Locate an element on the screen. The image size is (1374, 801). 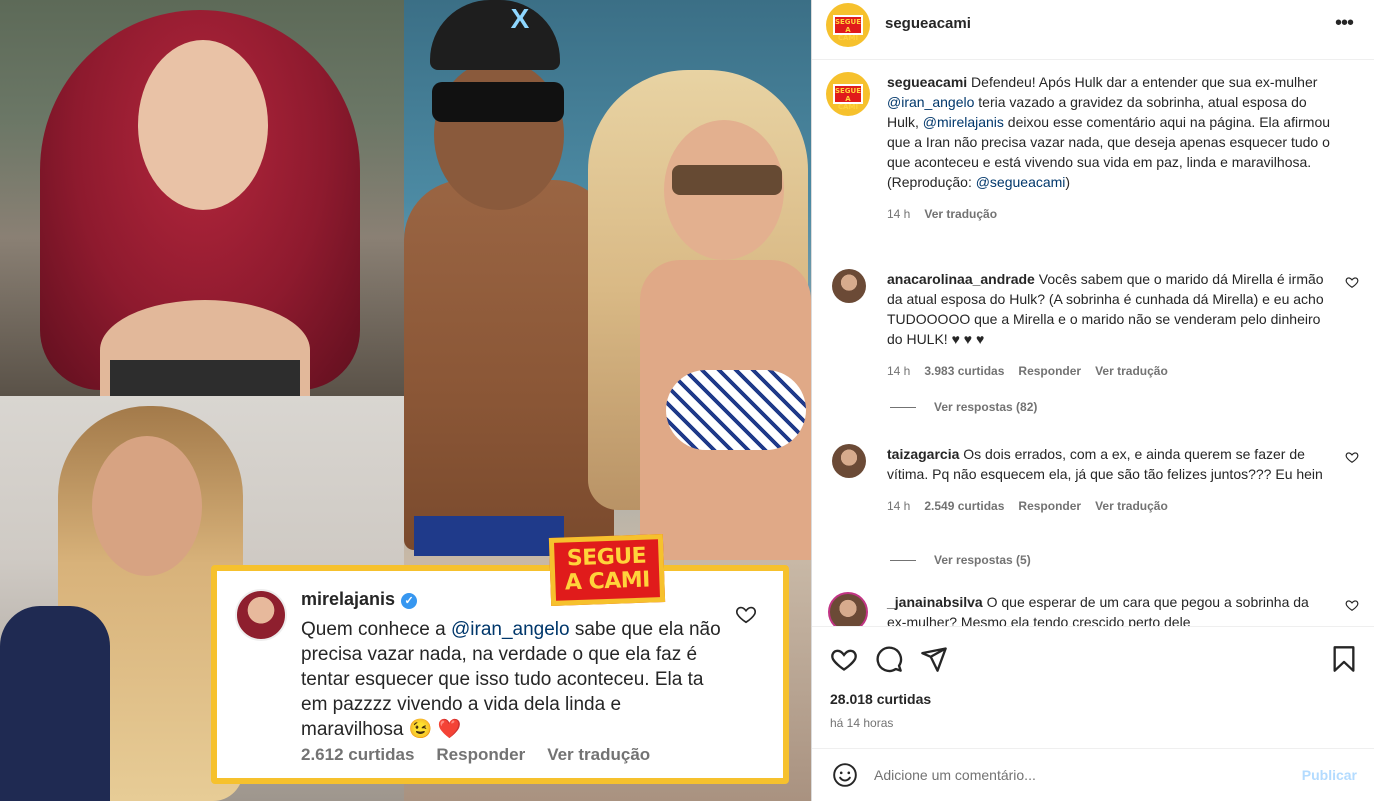
comment-username: _janainabsilva is located at coordinates (935, 602).